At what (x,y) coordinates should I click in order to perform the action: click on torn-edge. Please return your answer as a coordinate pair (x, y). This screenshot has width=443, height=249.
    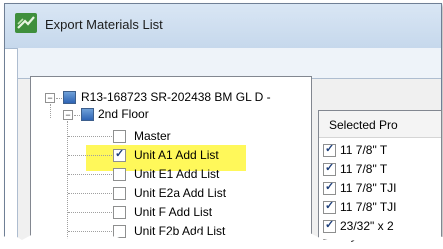
    Looking at the image, I should click on (221, 241).